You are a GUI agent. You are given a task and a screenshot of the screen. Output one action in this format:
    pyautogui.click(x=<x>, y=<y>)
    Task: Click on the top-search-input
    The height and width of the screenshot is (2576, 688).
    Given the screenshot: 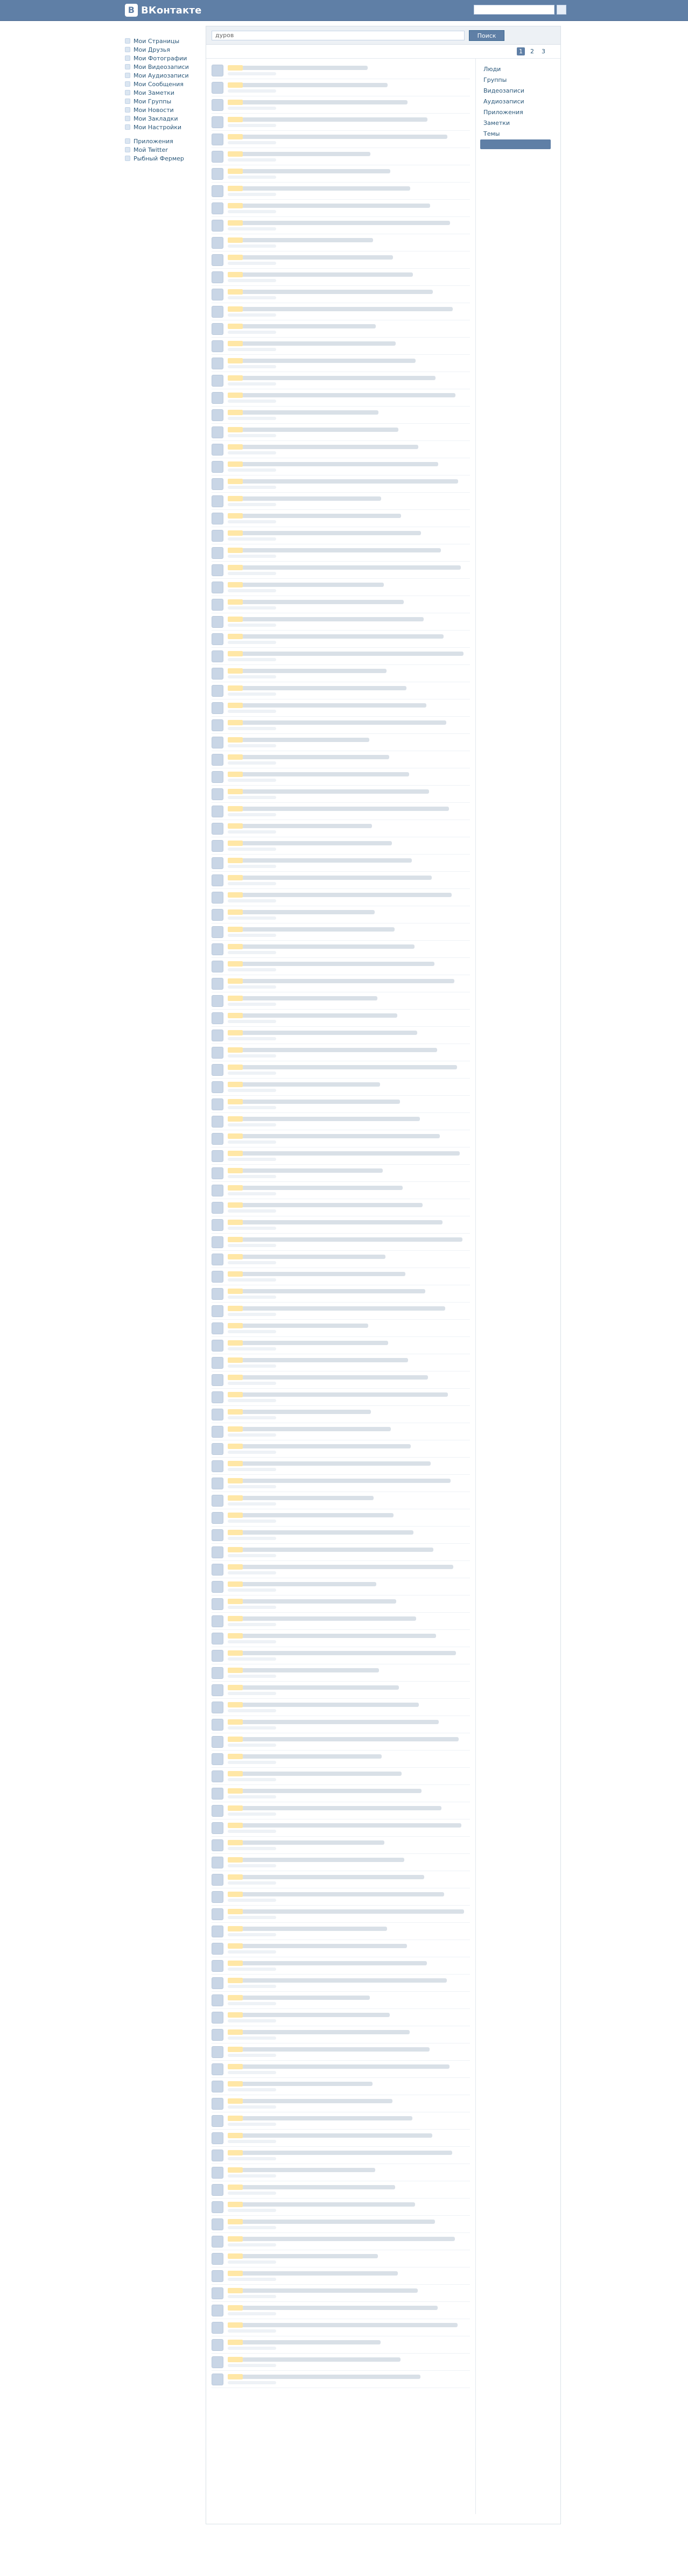 What is the action you would take?
    pyautogui.click(x=514, y=10)
    